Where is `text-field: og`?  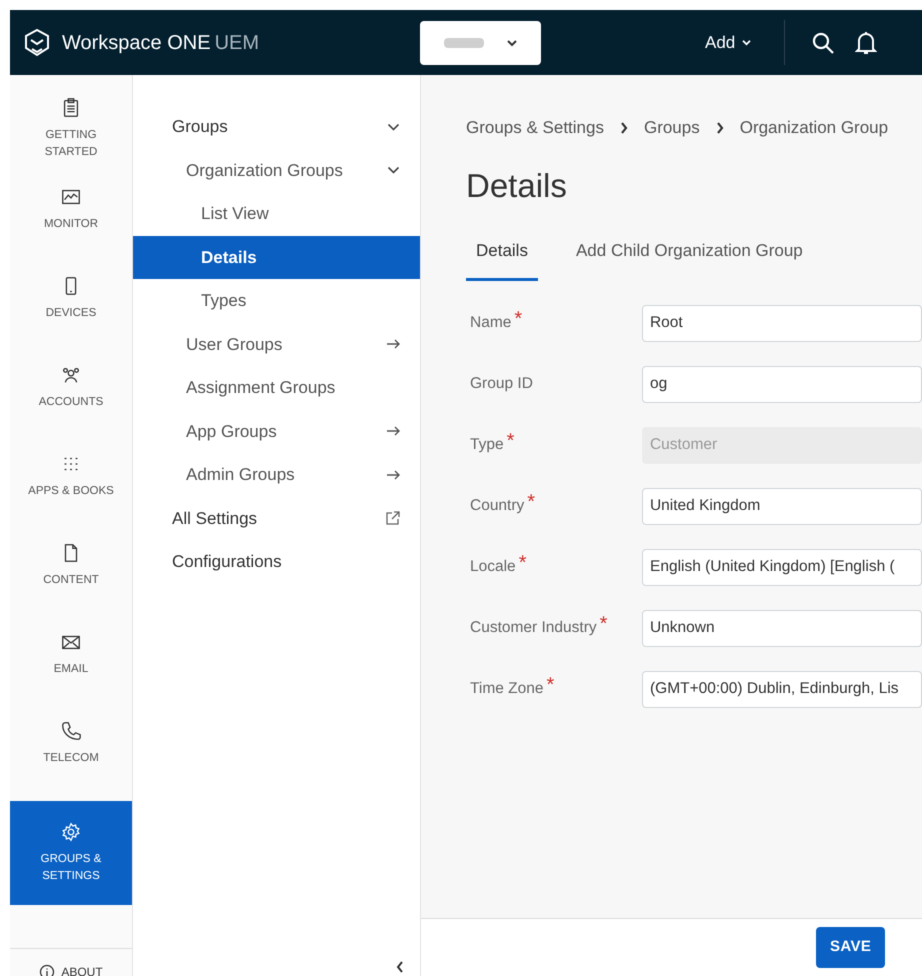
text-field: og is located at coordinates (782, 384).